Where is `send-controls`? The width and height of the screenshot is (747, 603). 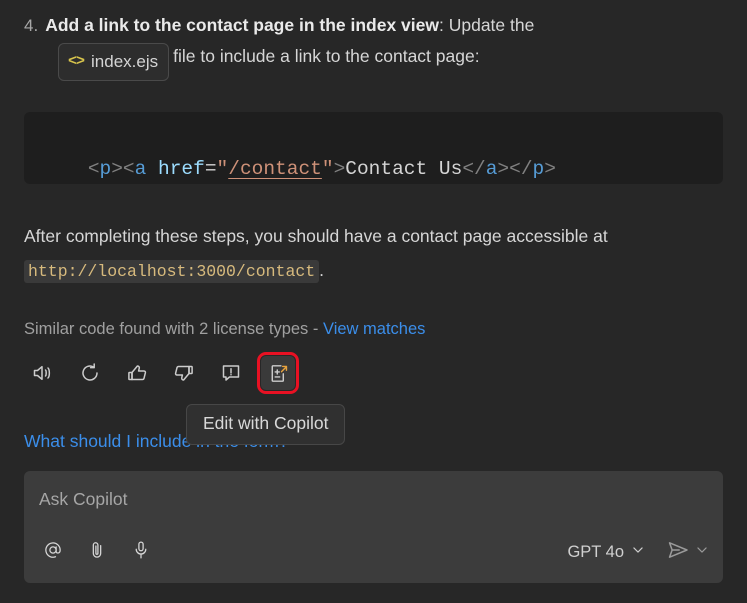 send-controls is located at coordinates (687, 552).